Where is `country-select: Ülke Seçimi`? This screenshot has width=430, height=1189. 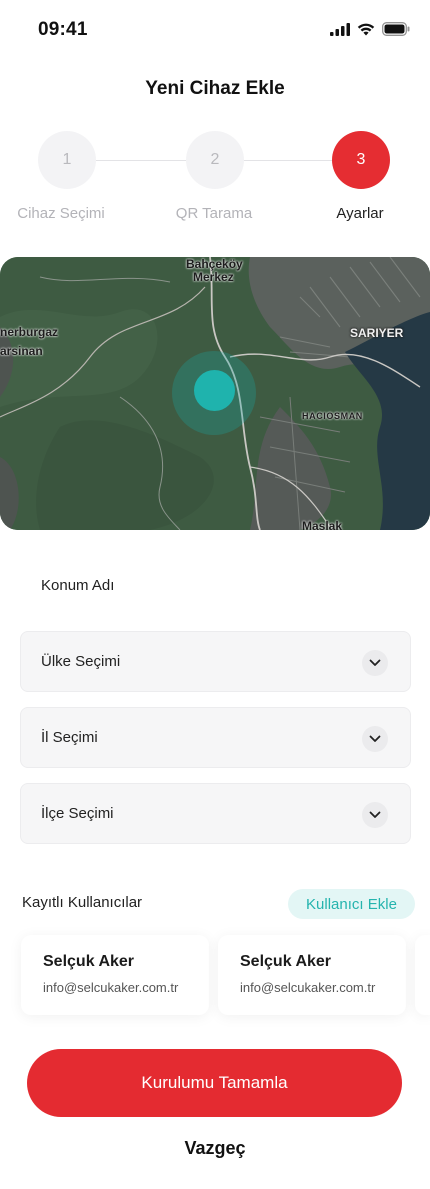
country-select: Ülke Seçimi is located at coordinates (215, 661).